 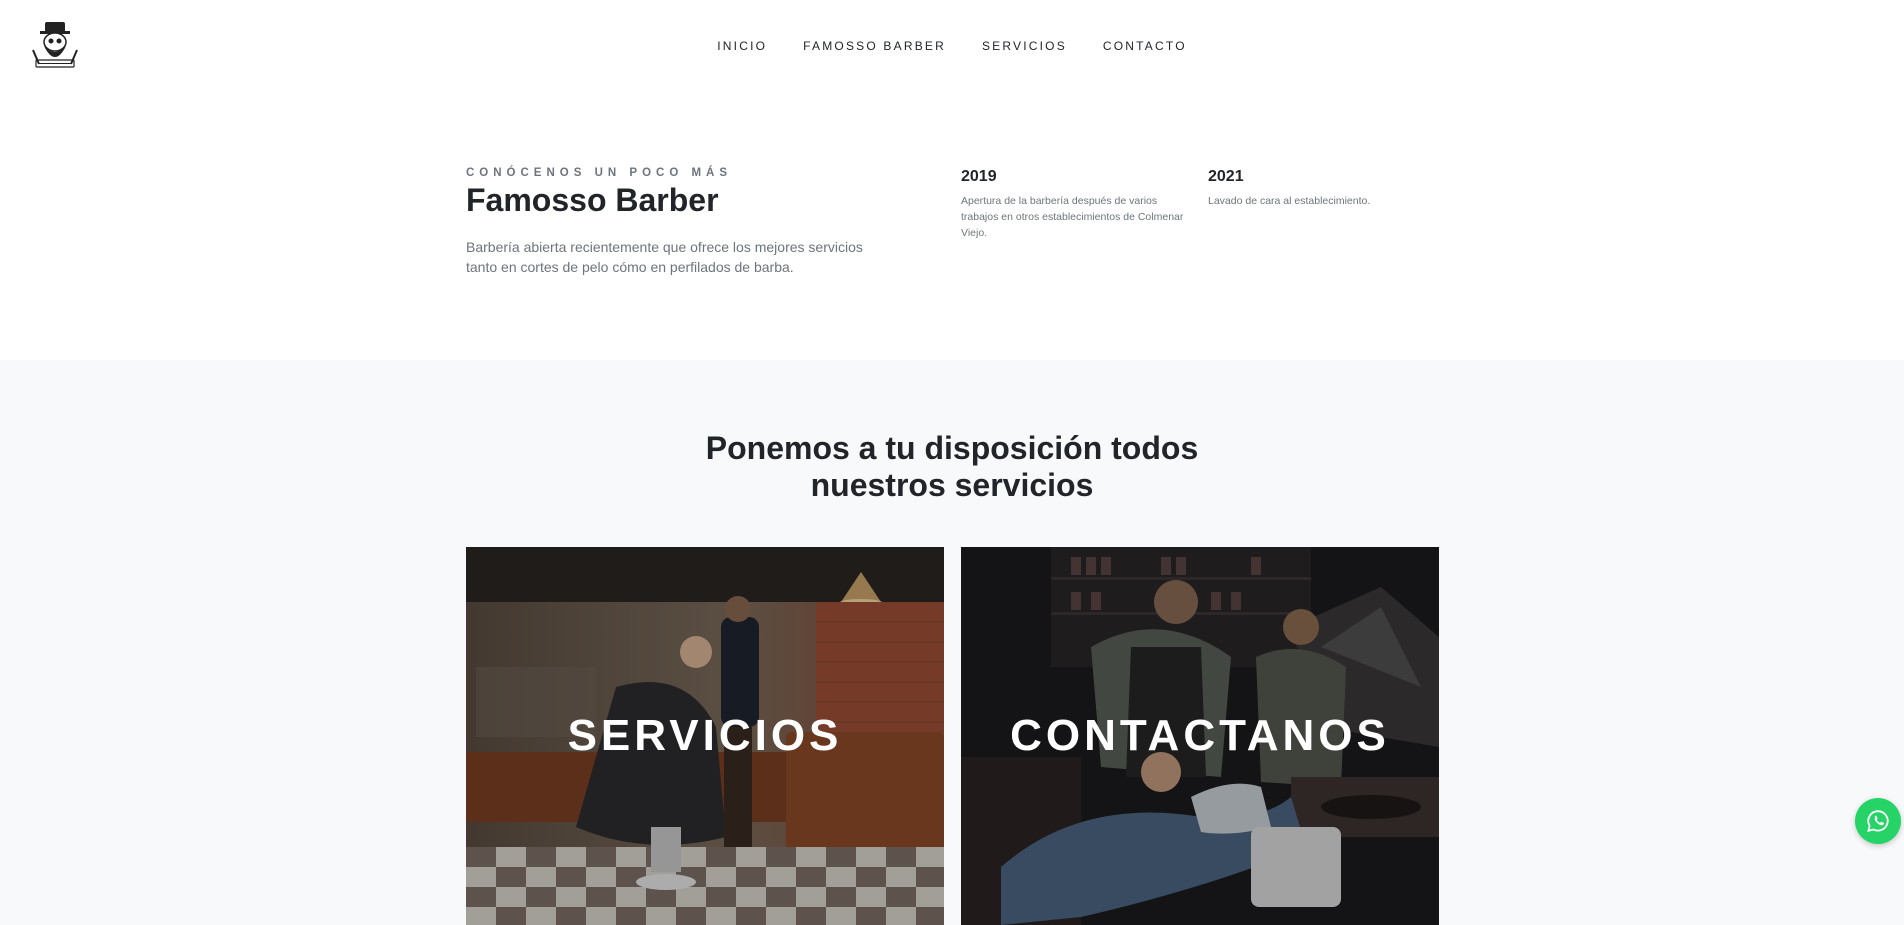 What do you see at coordinates (742, 46) in the screenshot?
I see `nav-link-inicio: INICIO` at bounding box center [742, 46].